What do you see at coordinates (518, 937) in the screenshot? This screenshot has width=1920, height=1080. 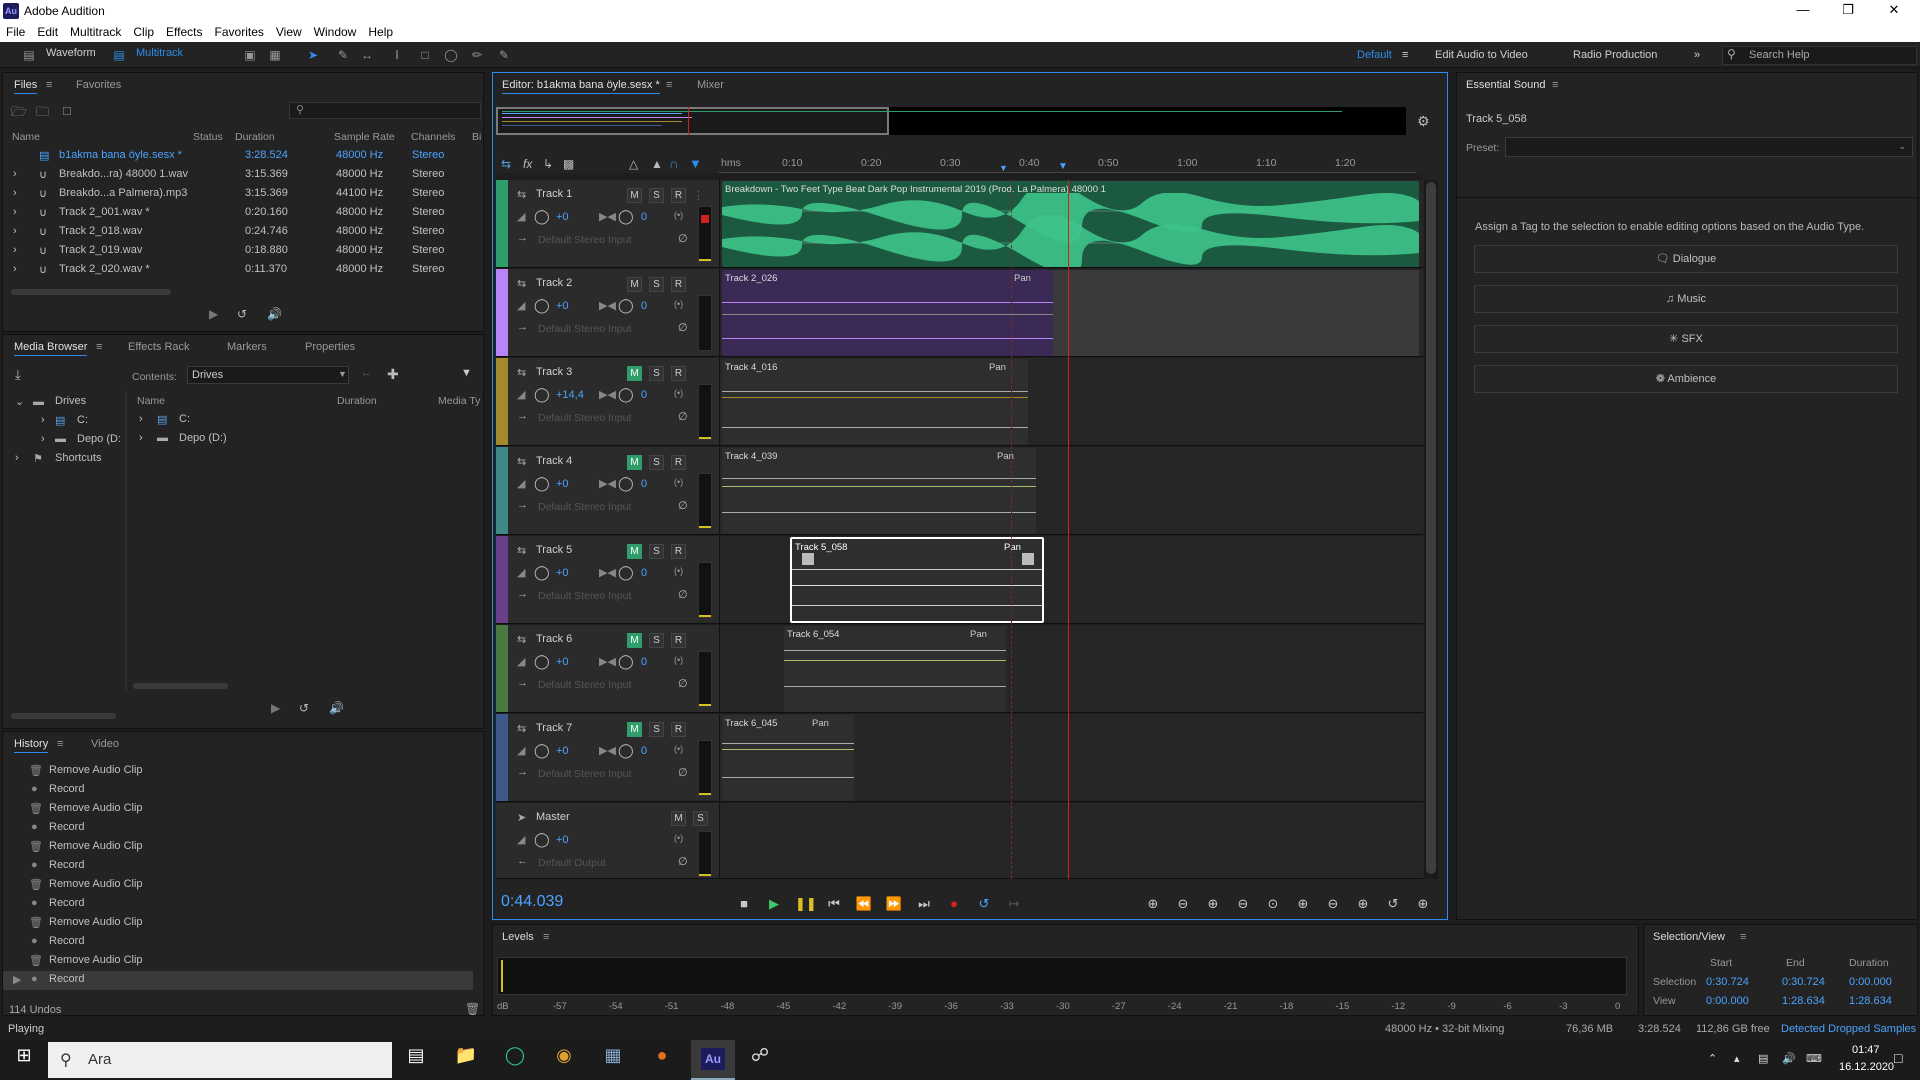 I see `levels-title: Levels` at bounding box center [518, 937].